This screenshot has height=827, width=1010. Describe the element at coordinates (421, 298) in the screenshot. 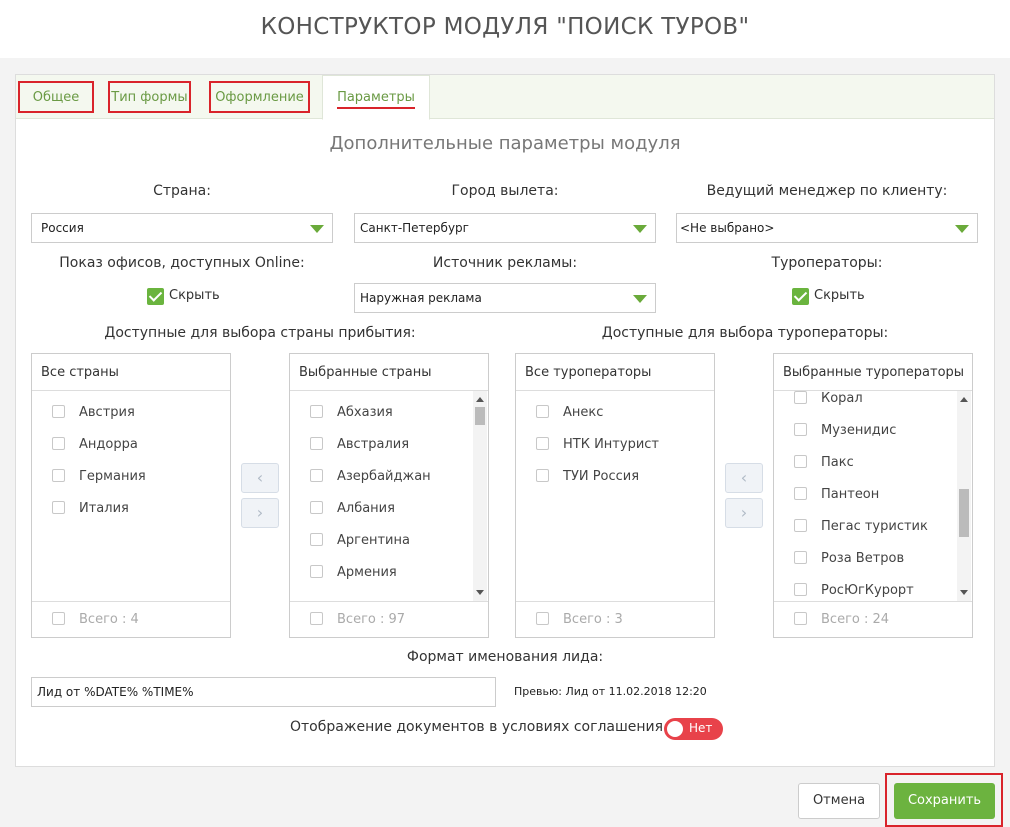

I see `ad-source-select-value: Наружная реклама` at that location.